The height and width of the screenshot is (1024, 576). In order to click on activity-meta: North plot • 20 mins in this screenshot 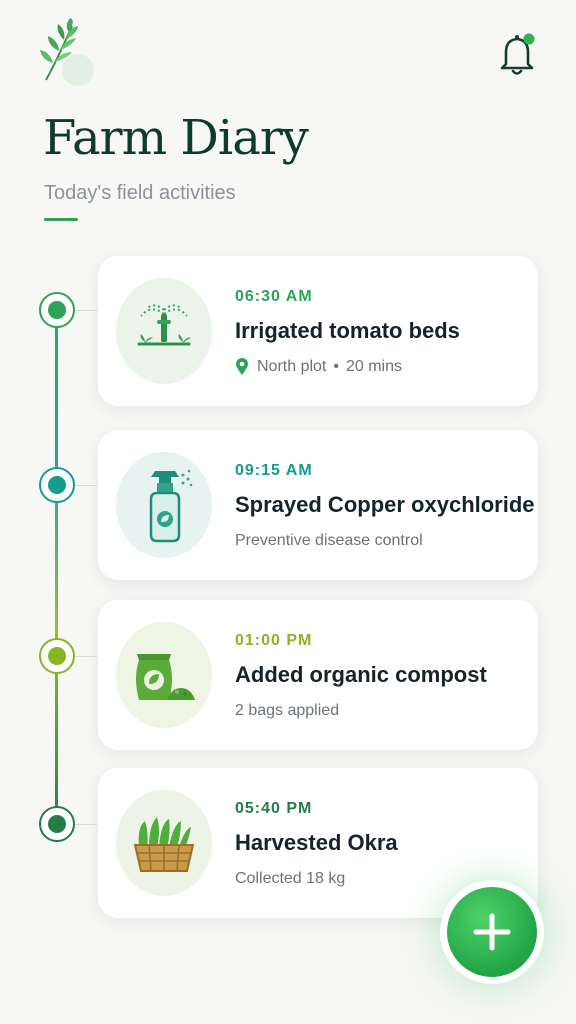, I will do `click(318, 367)`.